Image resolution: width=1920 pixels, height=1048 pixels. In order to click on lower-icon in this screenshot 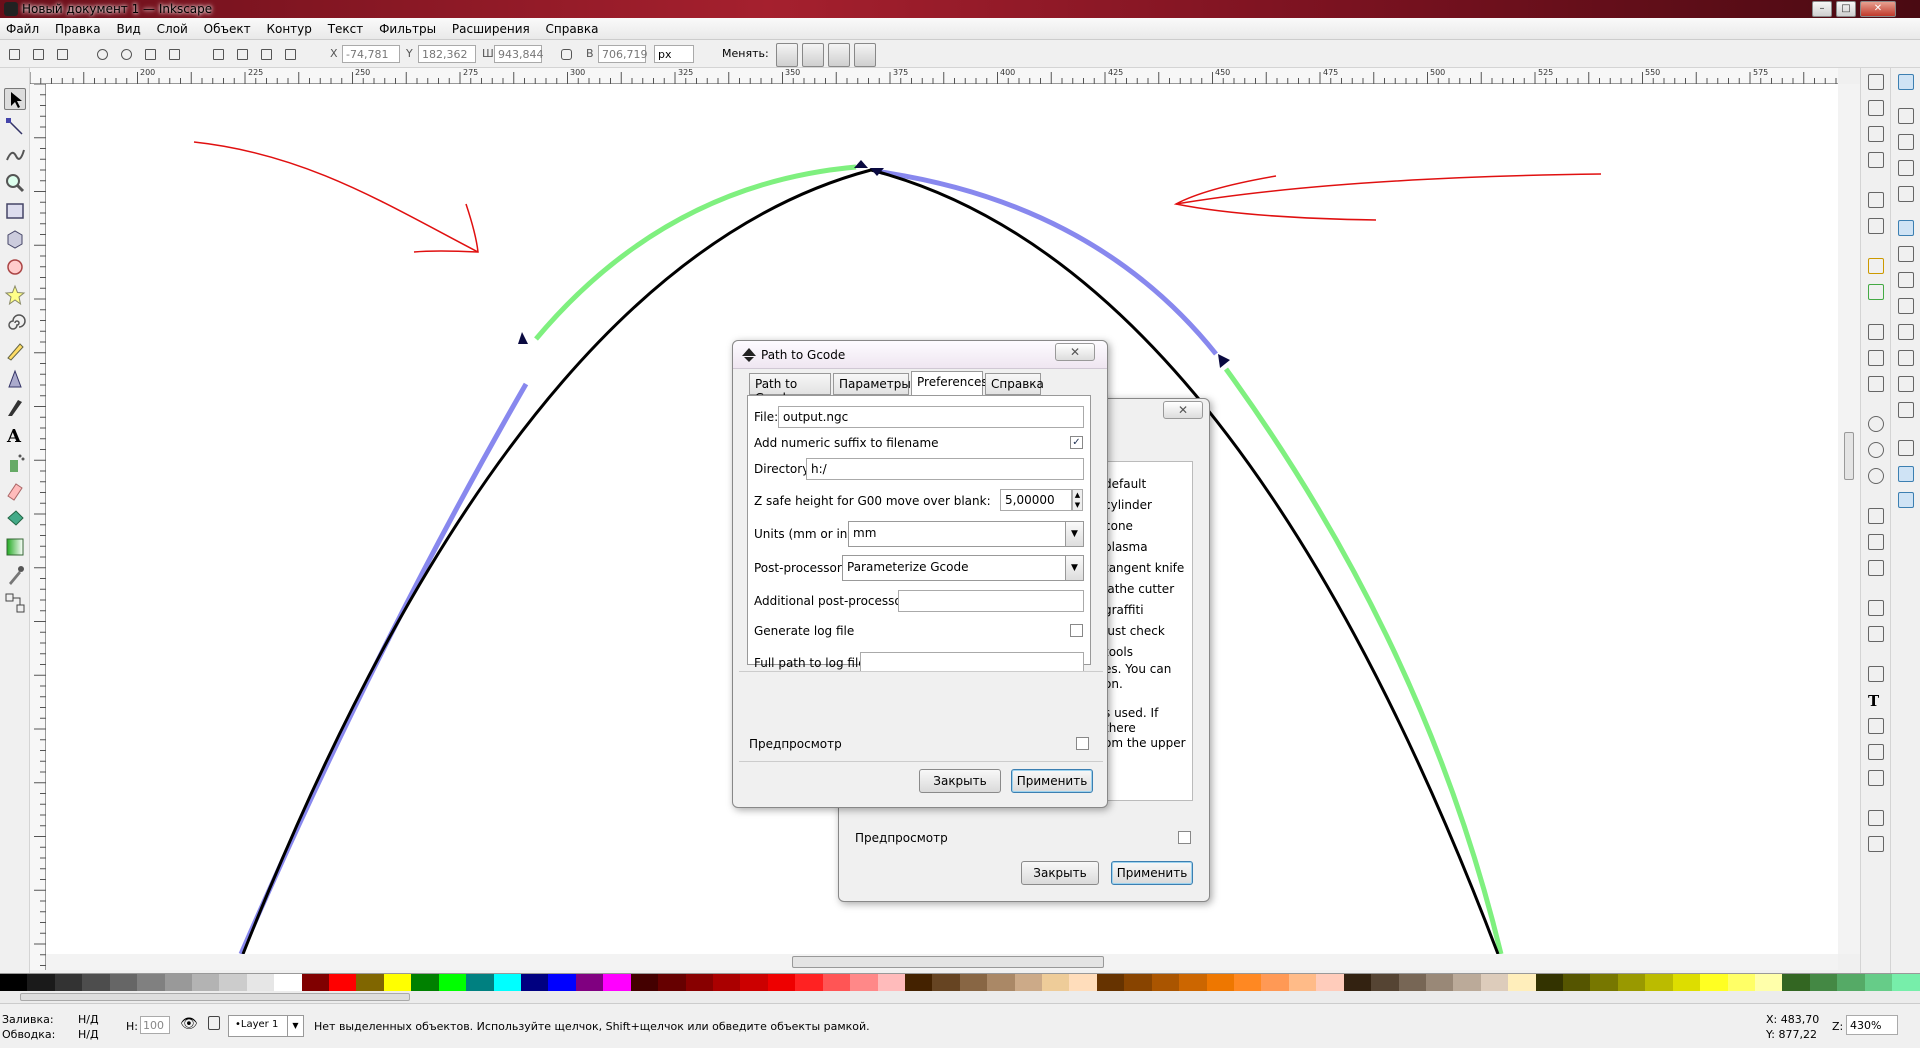, I will do `click(242, 54)`.